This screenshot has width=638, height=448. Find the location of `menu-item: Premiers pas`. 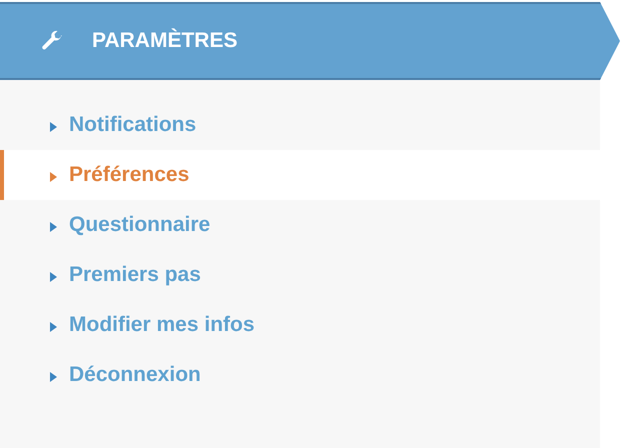

menu-item: Premiers pas is located at coordinates (300, 275).